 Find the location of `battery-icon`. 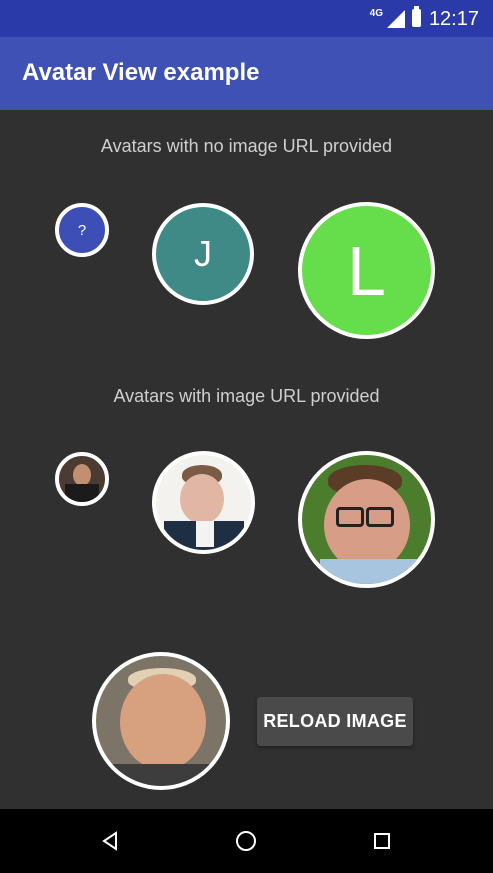

battery-icon is located at coordinates (416, 16).